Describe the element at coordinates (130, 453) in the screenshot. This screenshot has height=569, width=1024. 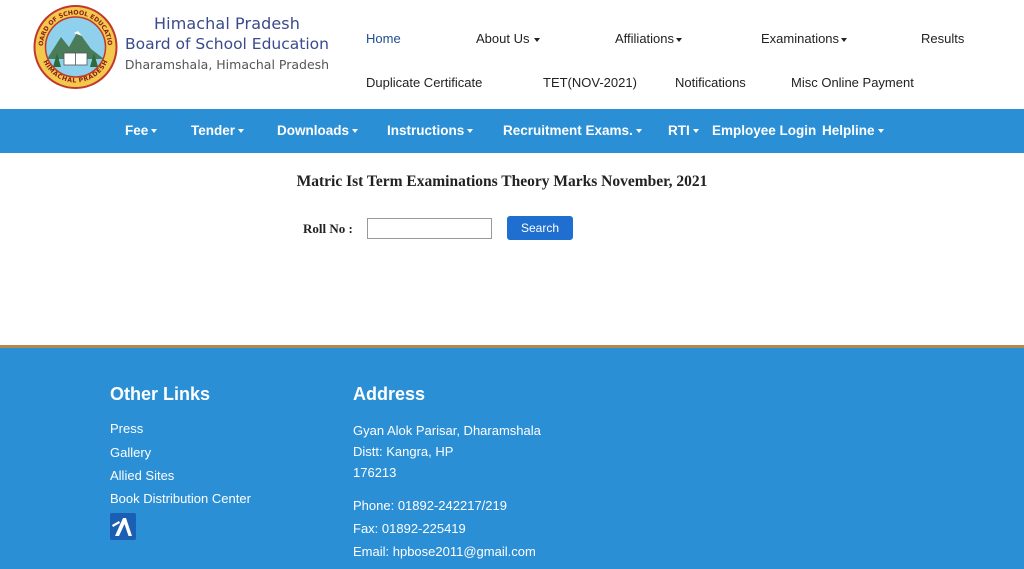
I see `footer-link-gallery: Gallery` at that location.